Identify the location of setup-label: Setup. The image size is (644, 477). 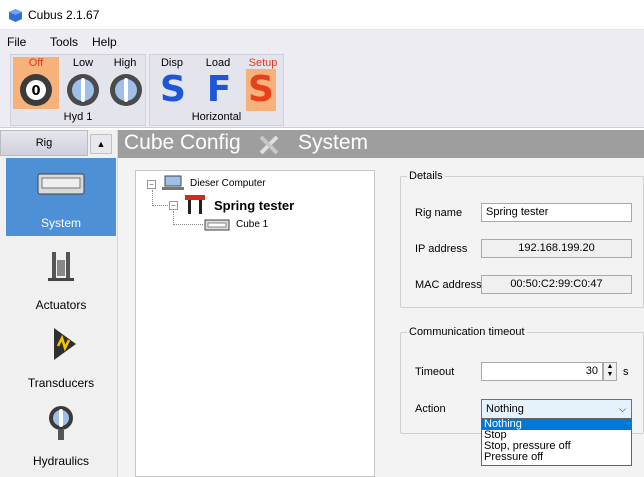
(263, 63).